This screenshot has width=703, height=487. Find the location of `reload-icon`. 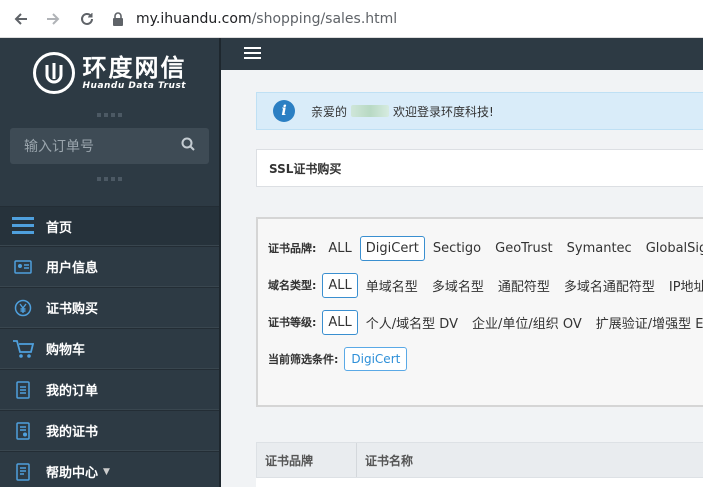

reload-icon is located at coordinates (87, 19).